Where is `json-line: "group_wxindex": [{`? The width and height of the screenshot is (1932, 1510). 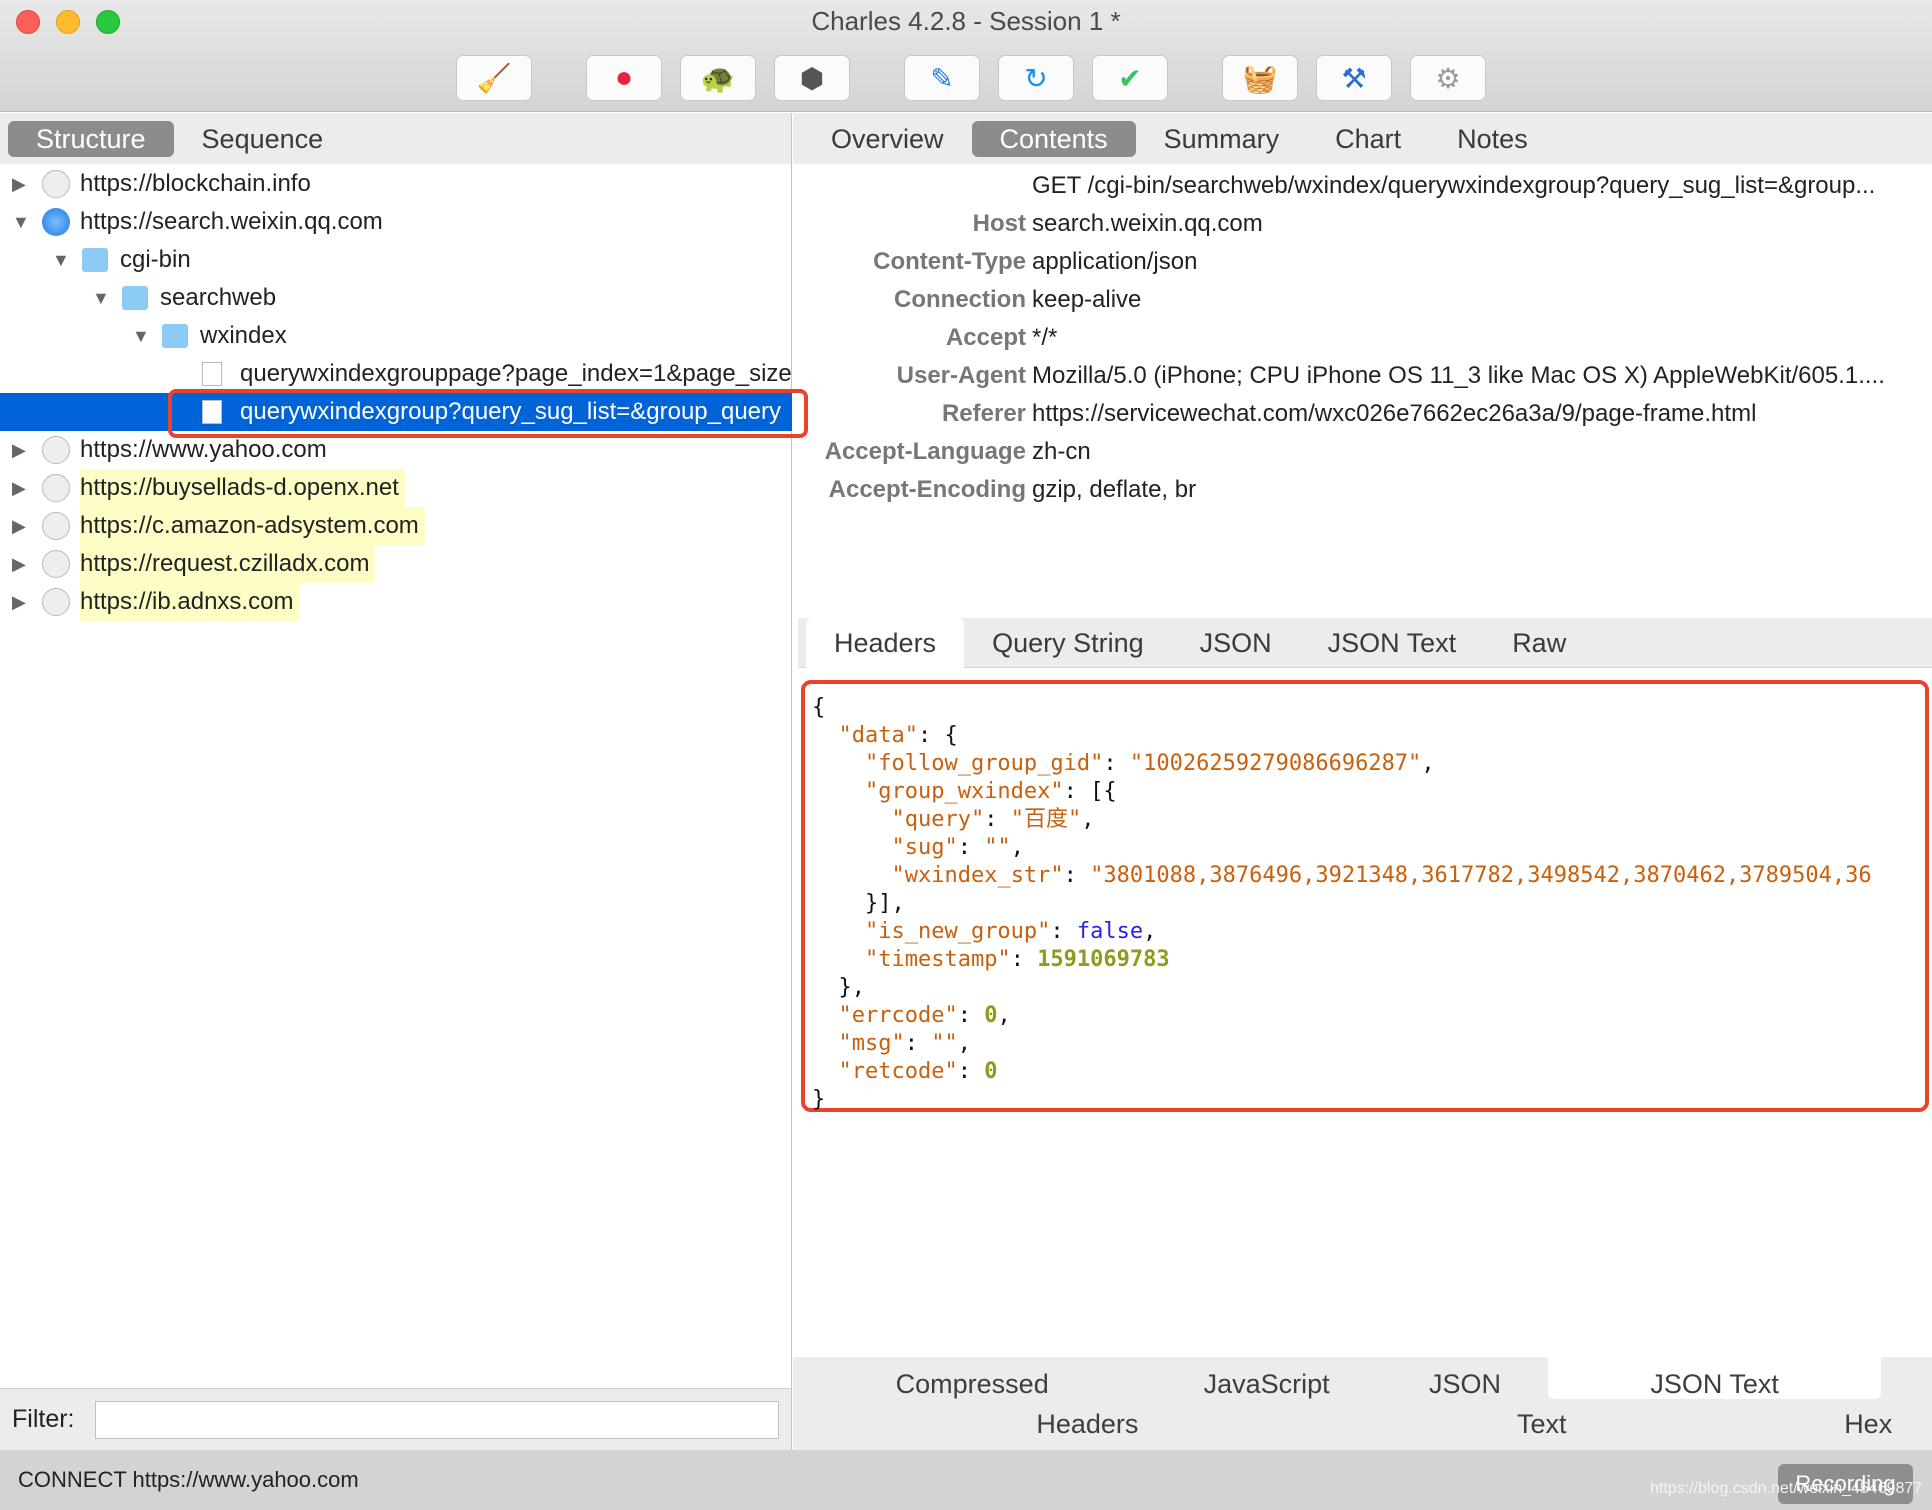
json-line: "group_wxindex": [{ is located at coordinates (1342, 792).